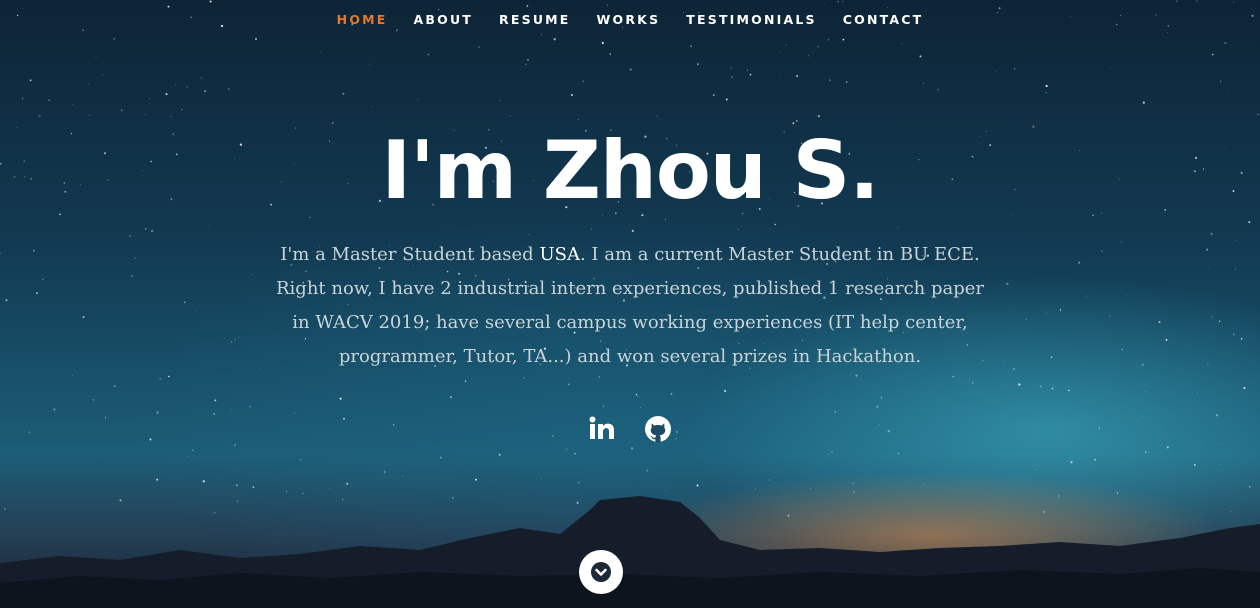 Image resolution: width=1260 pixels, height=608 pixels. Describe the element at coordinates (751, 19) in the screenshot. I see `nav-item-testimonials: TESTIMONIALS` at that location.